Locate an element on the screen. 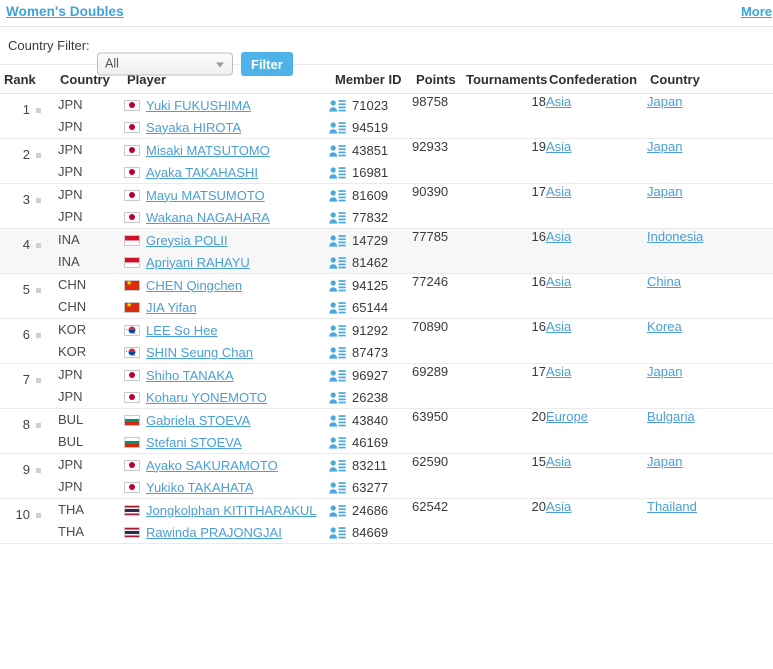 This screenshot has width=773, height=669. more-link: More is located at coordinates (756, 11).